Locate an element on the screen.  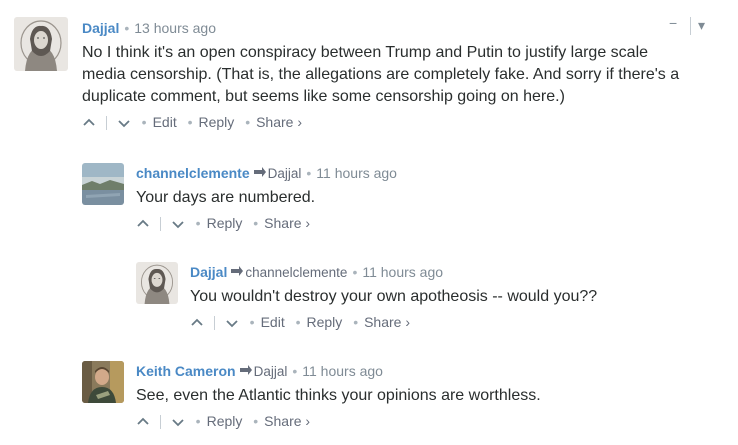
comment-meta: Keith Cameron Dajjal • 11 hours ago is located at coordinates (426, 371).